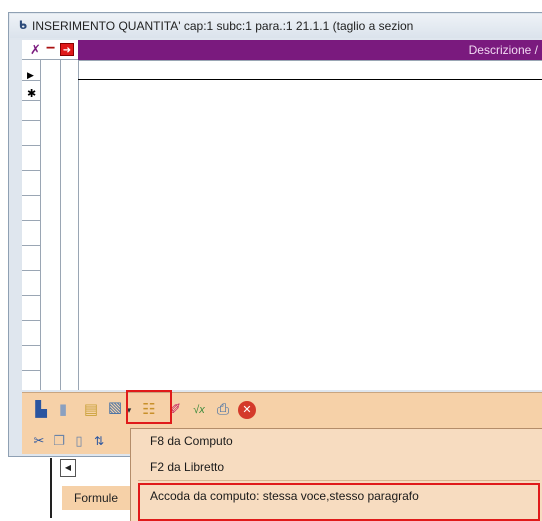 The image size is (542, 521). I want to click on panel-border, so click(51, 488).